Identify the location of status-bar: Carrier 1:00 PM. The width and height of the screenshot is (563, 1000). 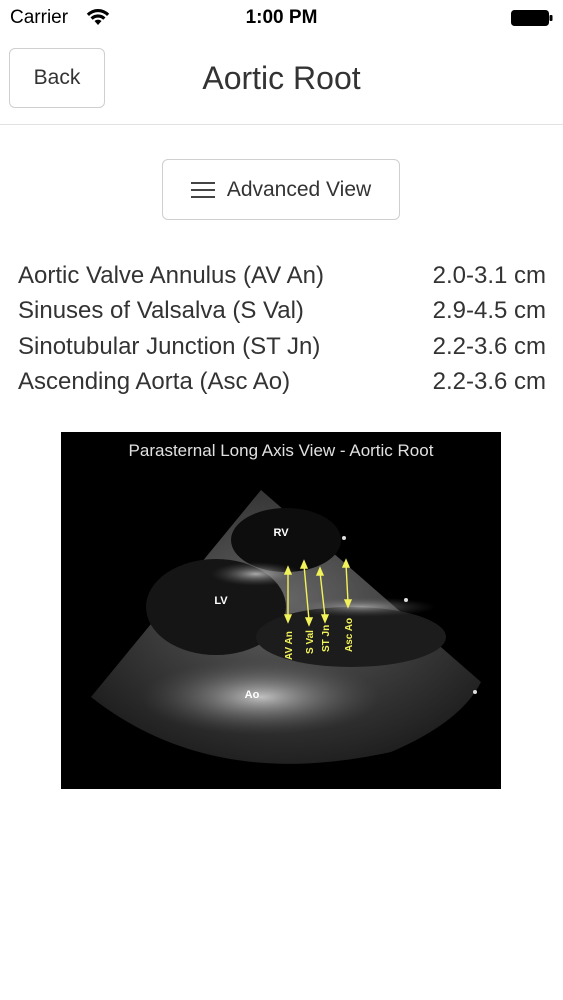
(281, 19).